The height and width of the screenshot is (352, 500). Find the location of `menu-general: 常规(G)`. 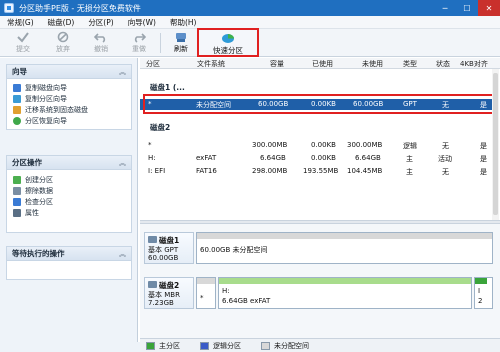

menu-general: 常规(G) is located at coordinates (20, 22).